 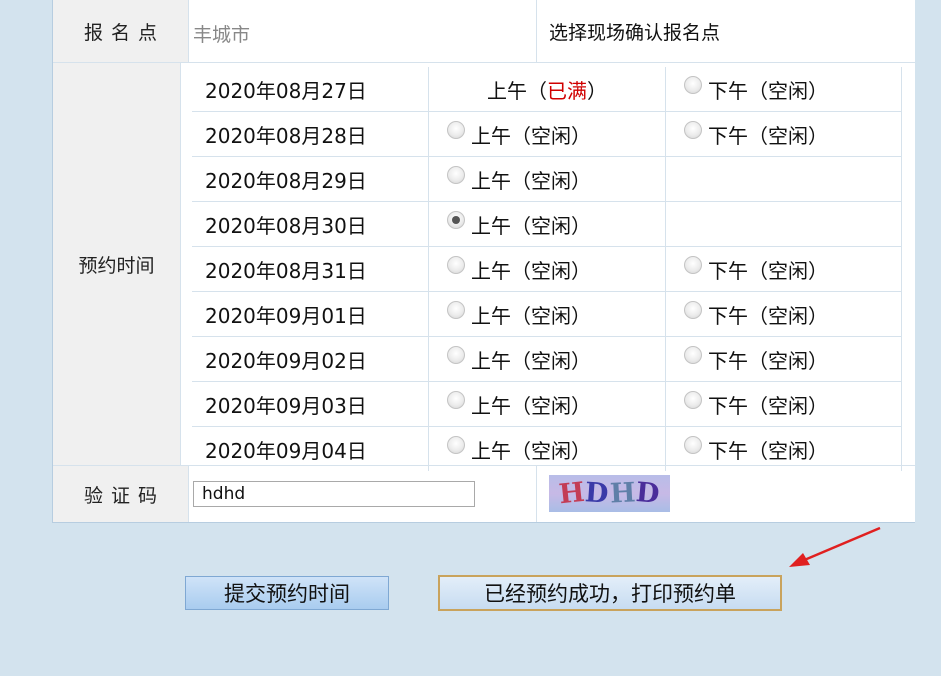 I want to click on site-value: 丰城市, so click(x=222, y=35).